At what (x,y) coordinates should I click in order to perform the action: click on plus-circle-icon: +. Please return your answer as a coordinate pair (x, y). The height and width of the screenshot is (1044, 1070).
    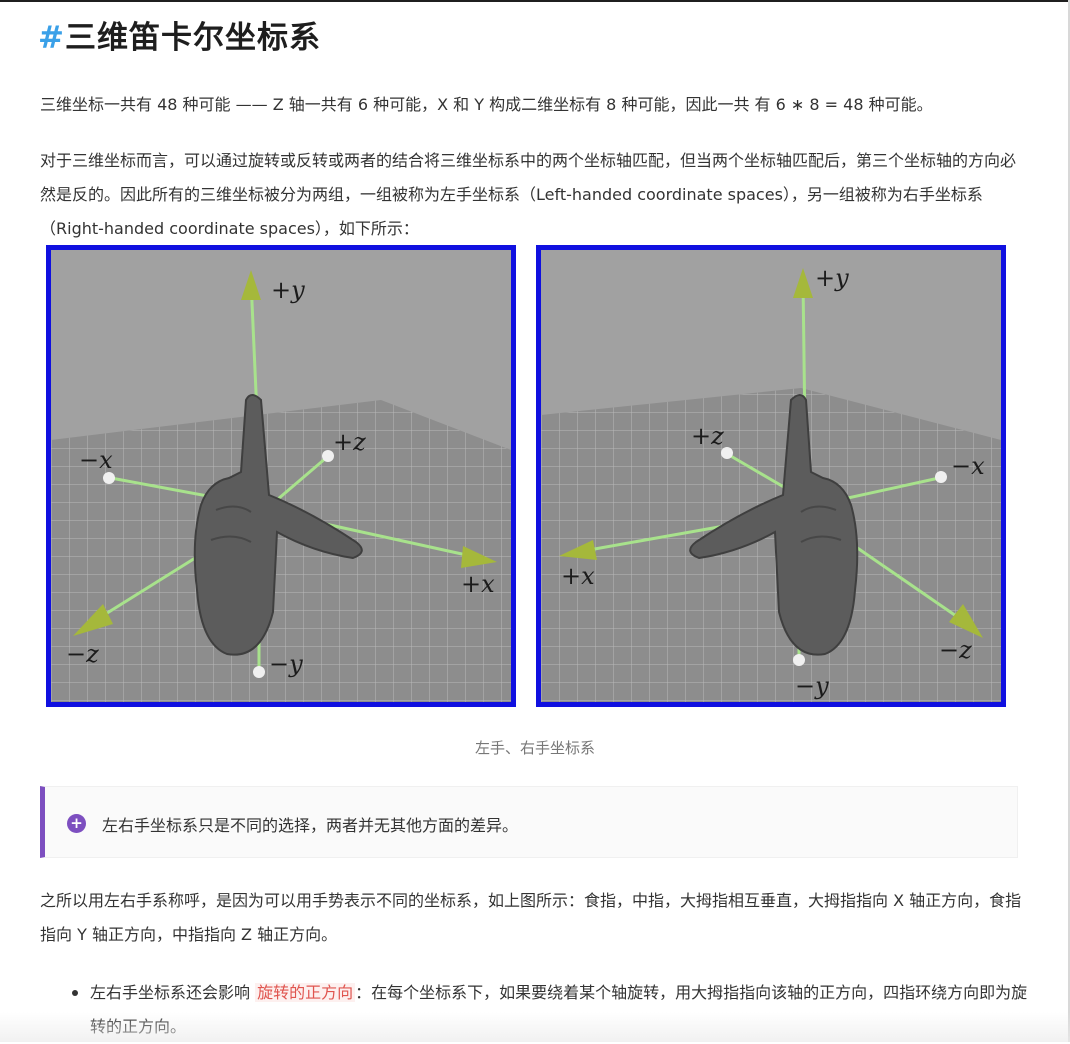
    Looking at the image, I should click on (76, 823).